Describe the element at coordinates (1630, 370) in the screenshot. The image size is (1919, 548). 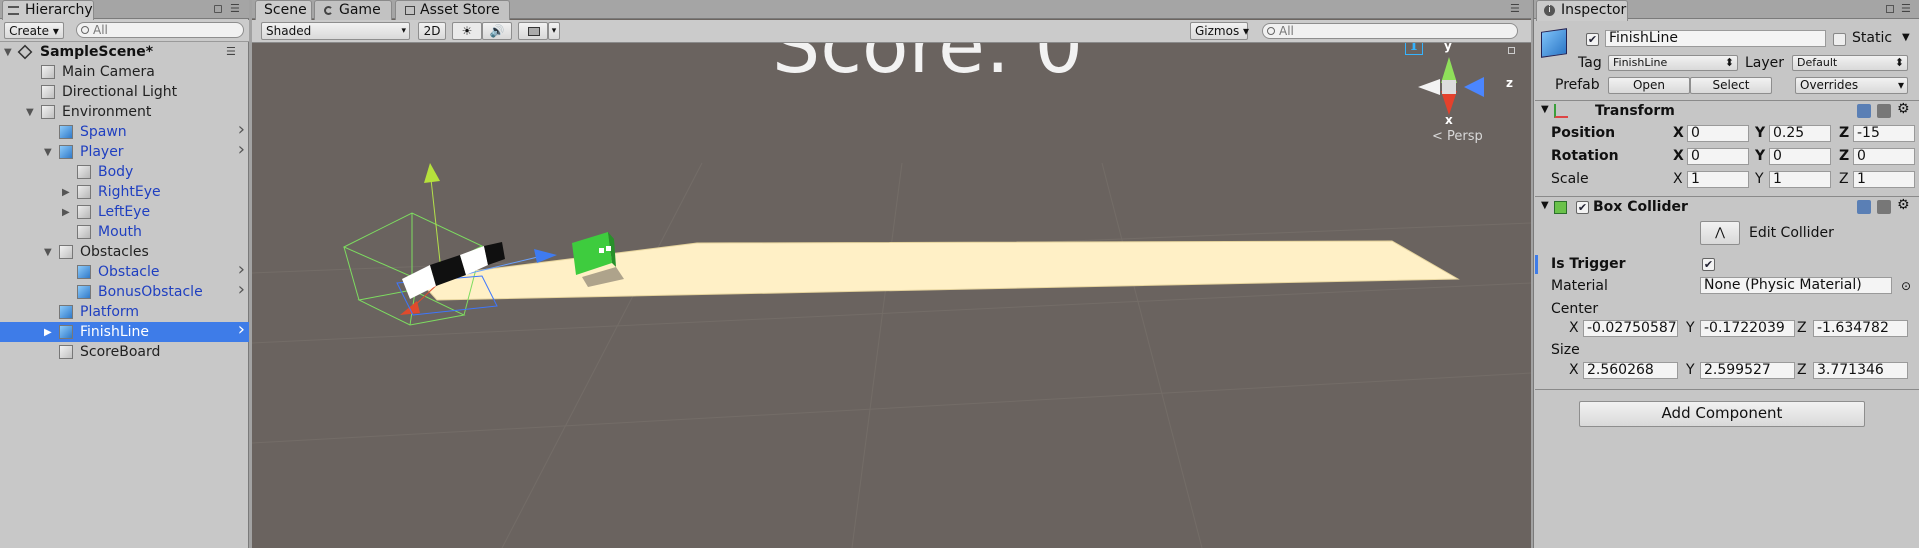
I see `size-x-field: 2.560268` at that location.